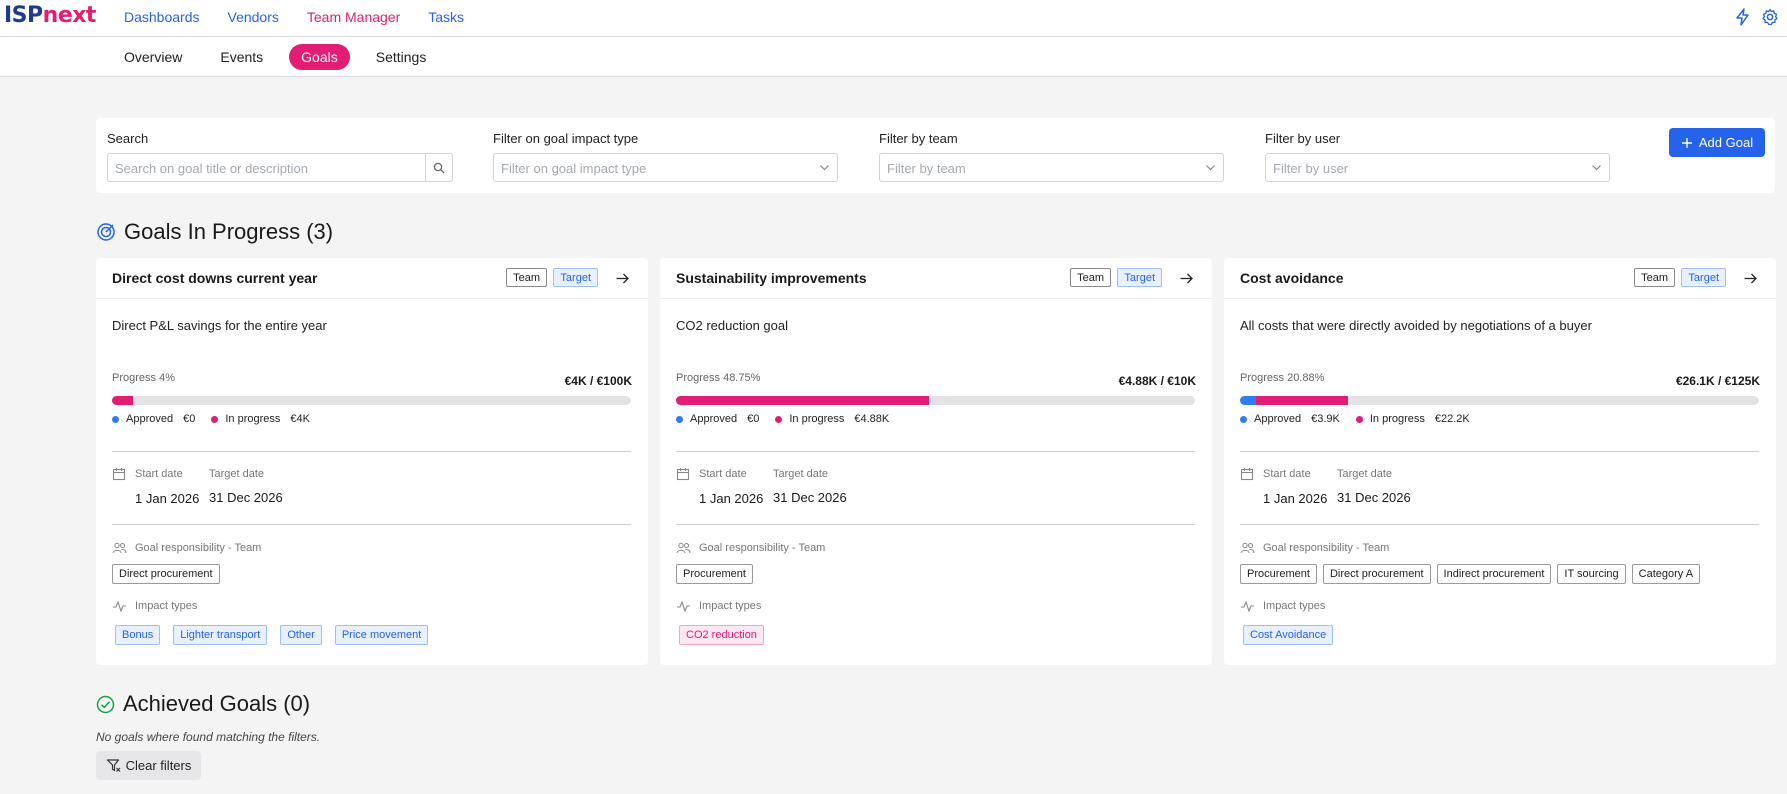 The width and height of the screenshot is (1787, 794). I want to click on approved-dot-icon, so click(115, 419).